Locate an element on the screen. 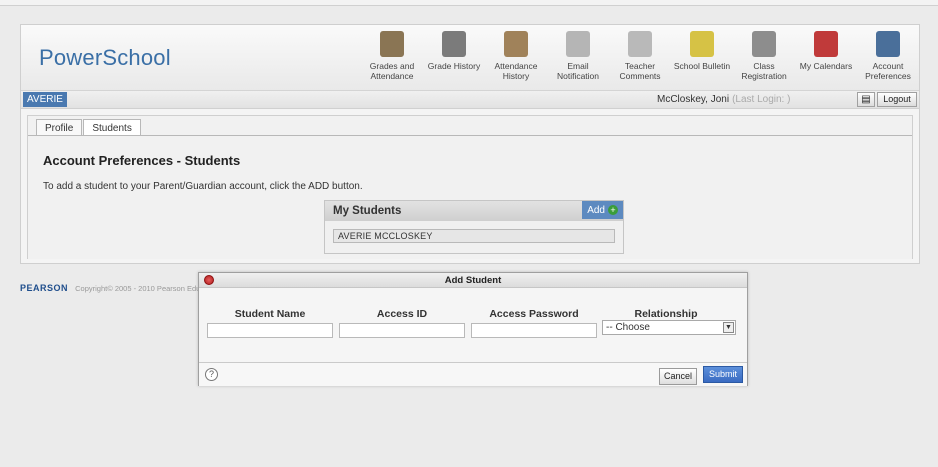 This screenshot has height=467, width=938. my-students-header: My Students Add + is located at coordinates (474, 211).